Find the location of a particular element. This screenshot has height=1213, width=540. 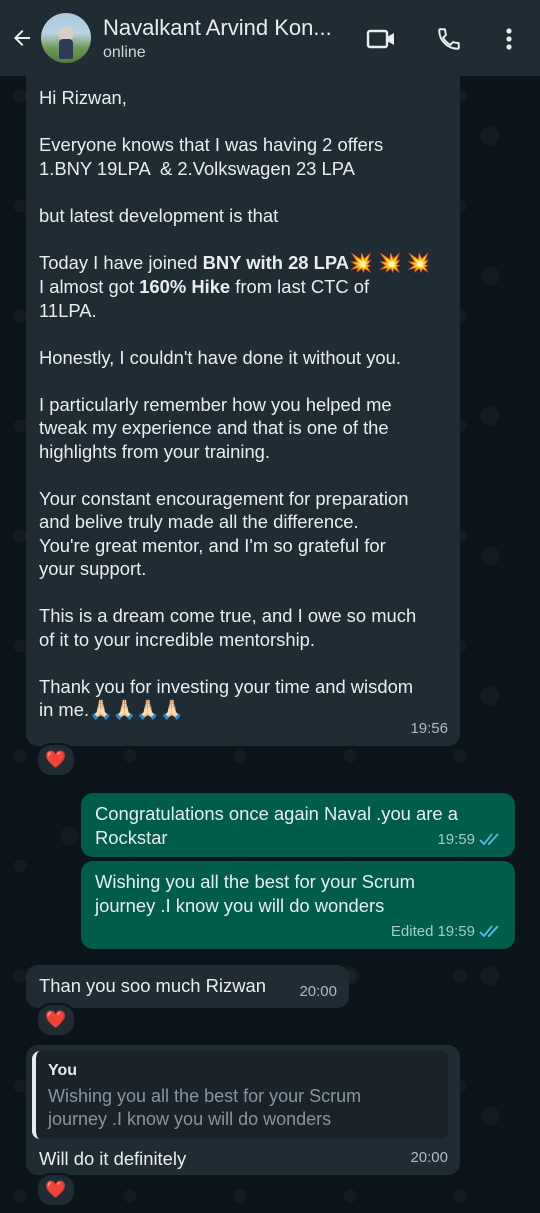

more-options-icon is located at coordinates (509, 39).